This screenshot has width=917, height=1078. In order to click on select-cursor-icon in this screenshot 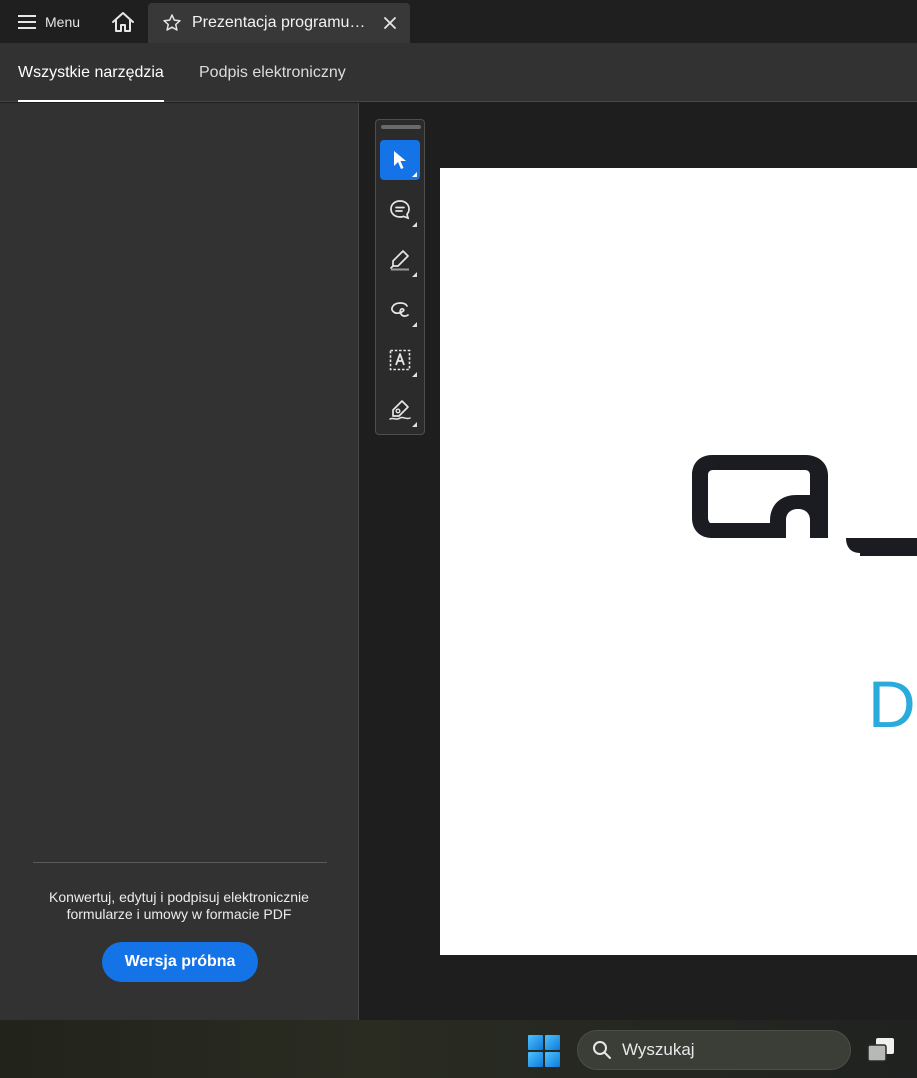, I will do `click(400, 160)`.